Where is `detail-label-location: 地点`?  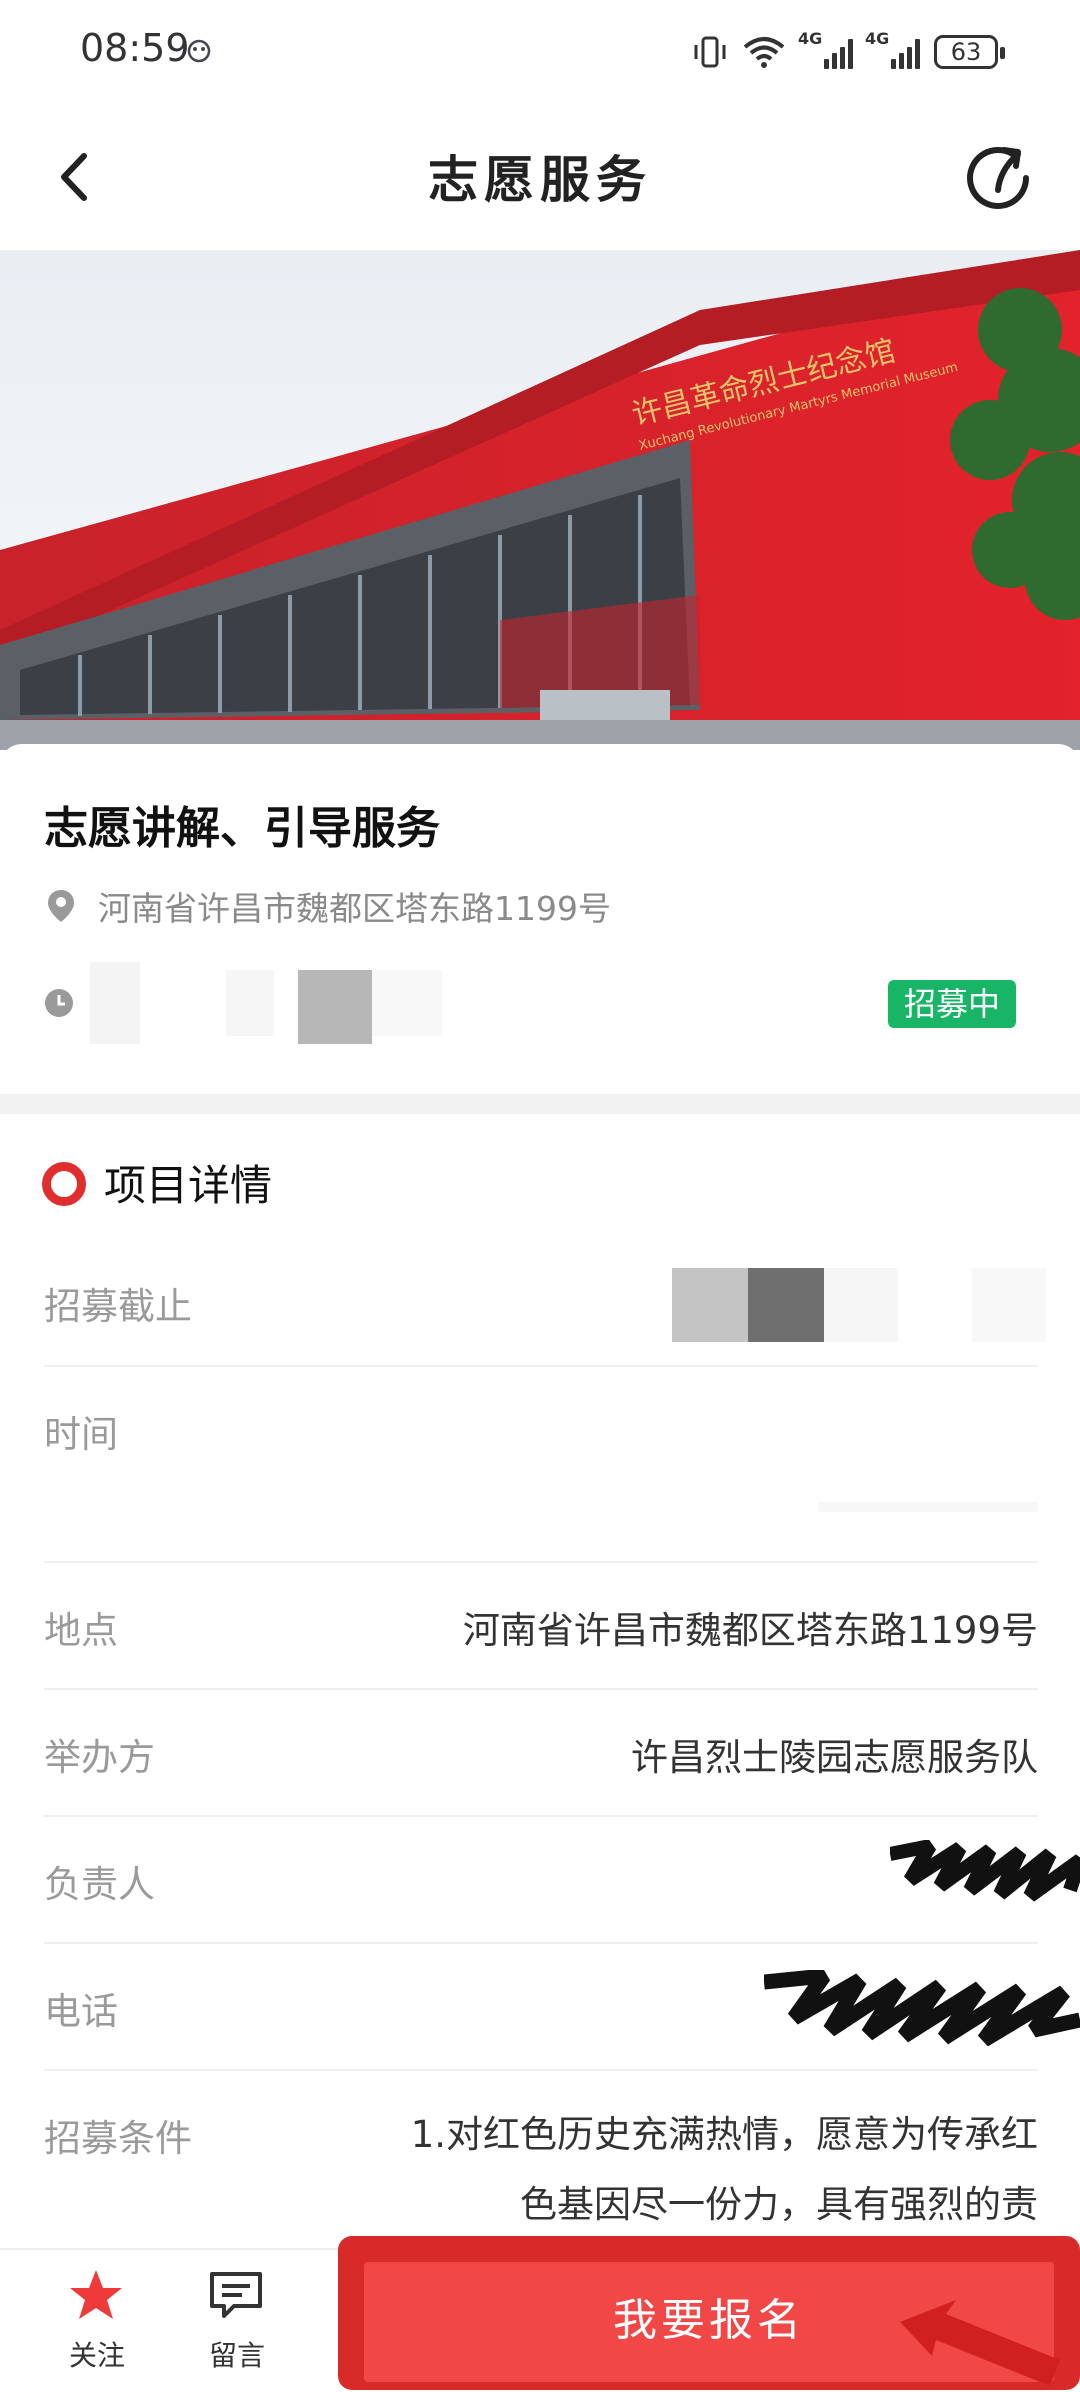
detail-label-location: 地点 is located at coordinates (81, 1630).